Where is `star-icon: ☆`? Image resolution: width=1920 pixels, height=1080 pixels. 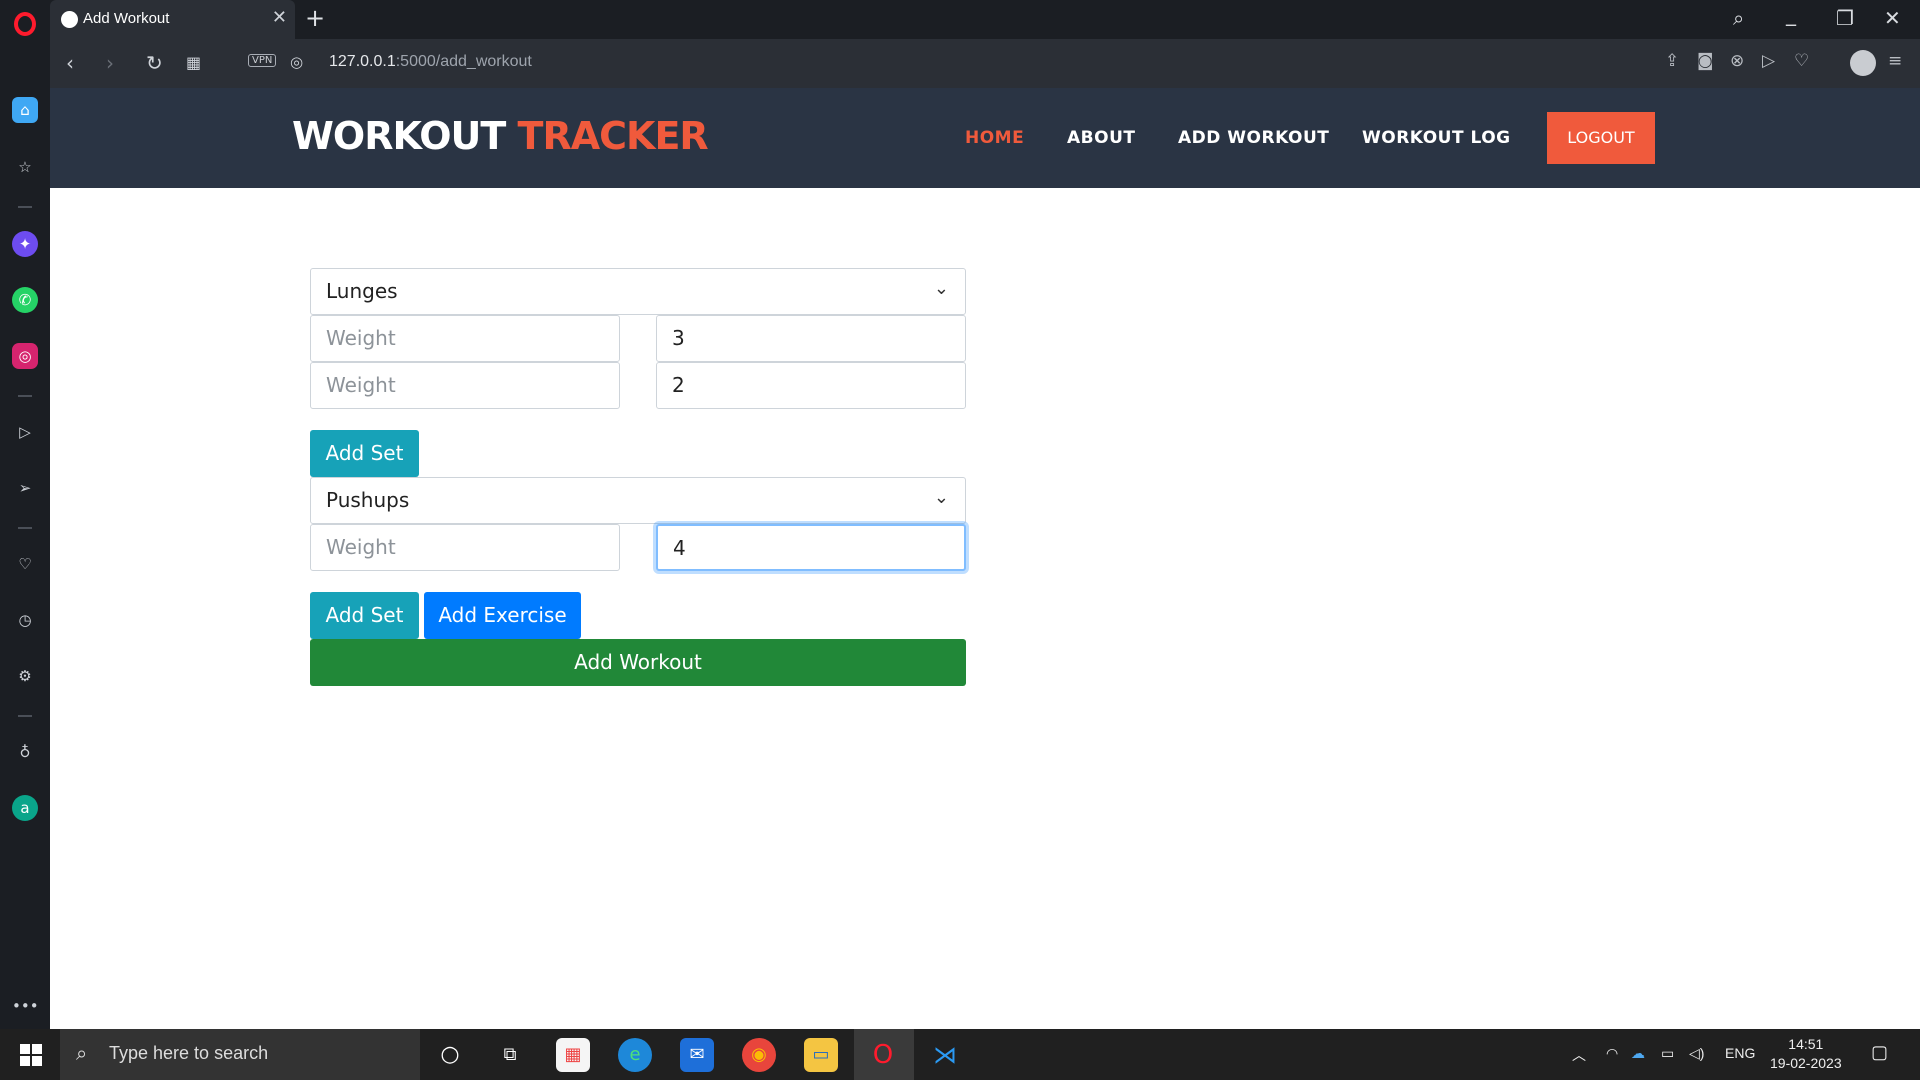
star-icon: ☆ is located at coordinates (25, 167).